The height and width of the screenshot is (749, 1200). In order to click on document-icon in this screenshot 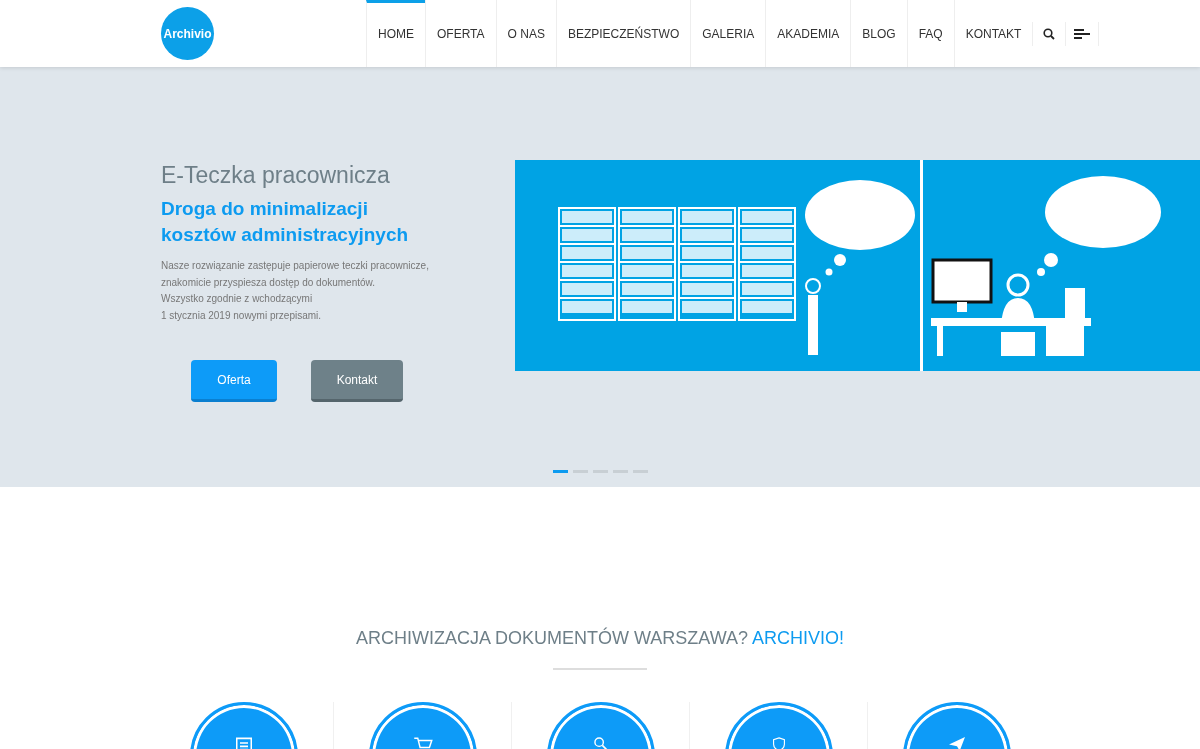, I will do `click(244, 743)`.